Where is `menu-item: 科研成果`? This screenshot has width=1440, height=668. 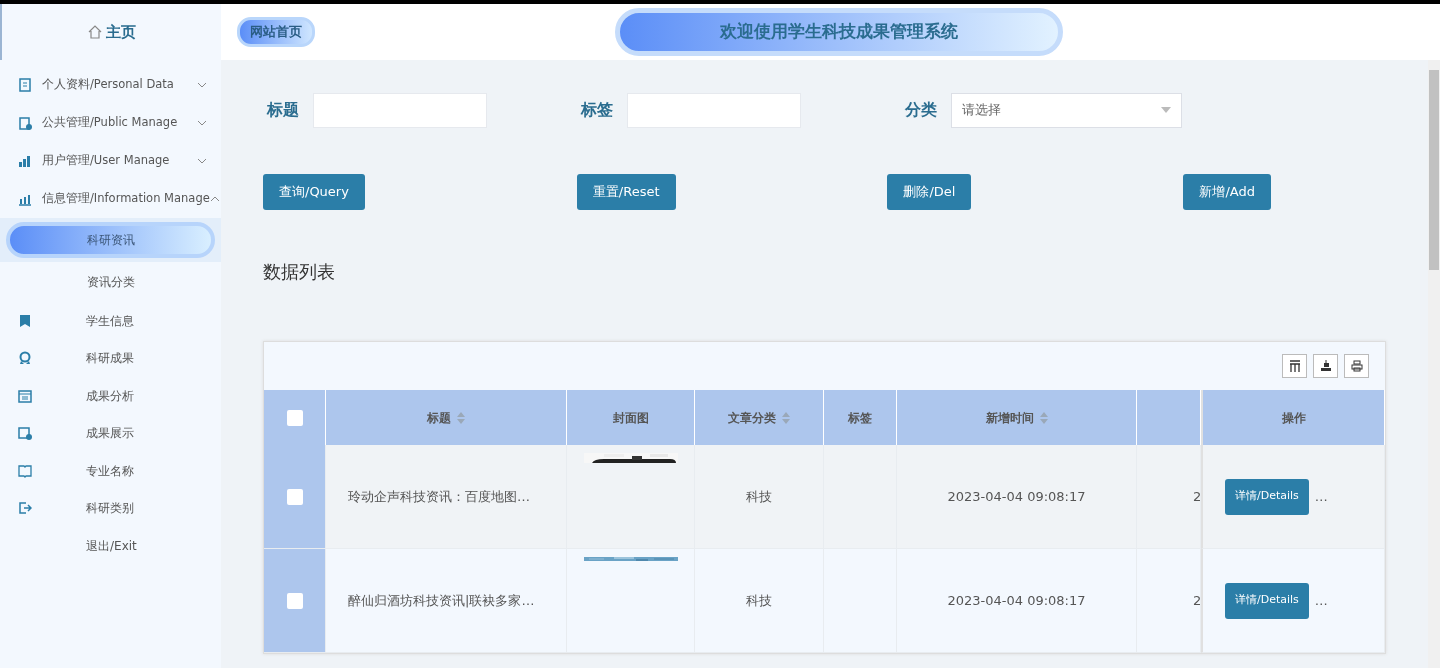
menu-item: 科研成果 is located at coordinates (110, 358).